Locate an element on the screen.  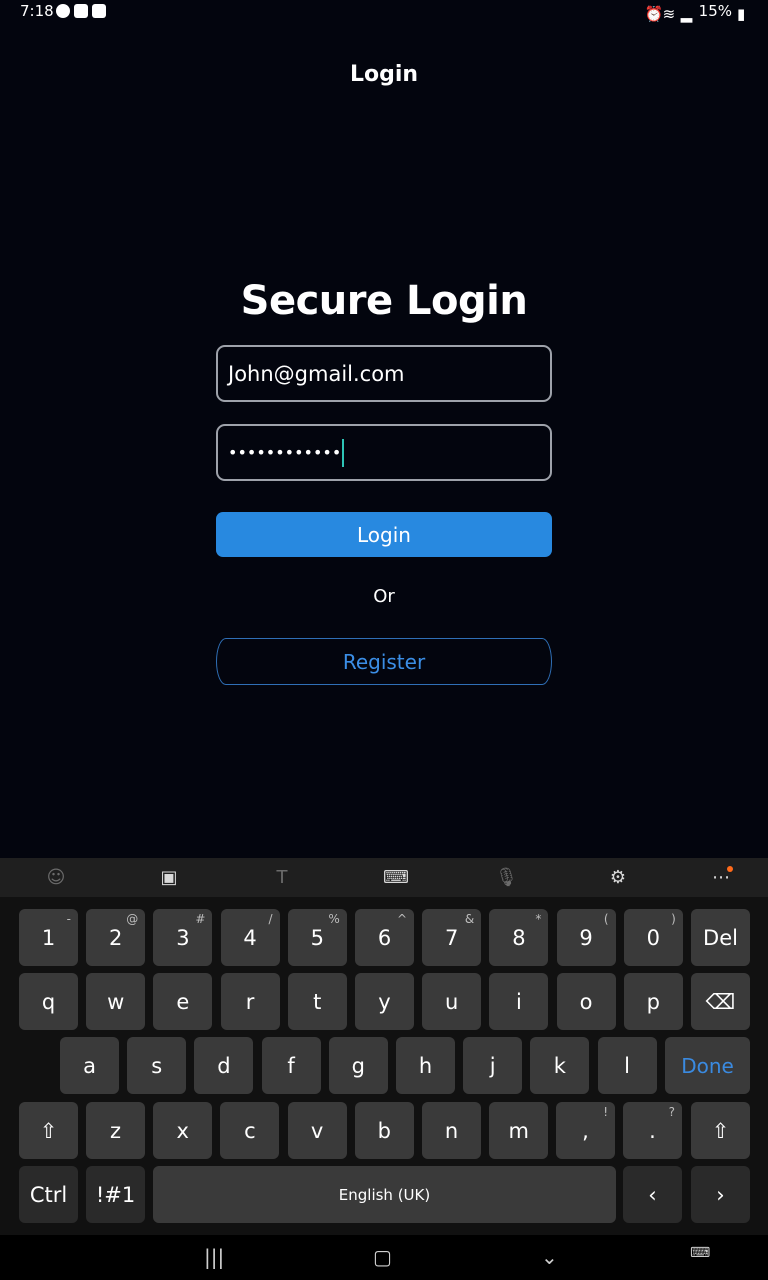
key-h-label: h is located at coordinates (425, 1065).